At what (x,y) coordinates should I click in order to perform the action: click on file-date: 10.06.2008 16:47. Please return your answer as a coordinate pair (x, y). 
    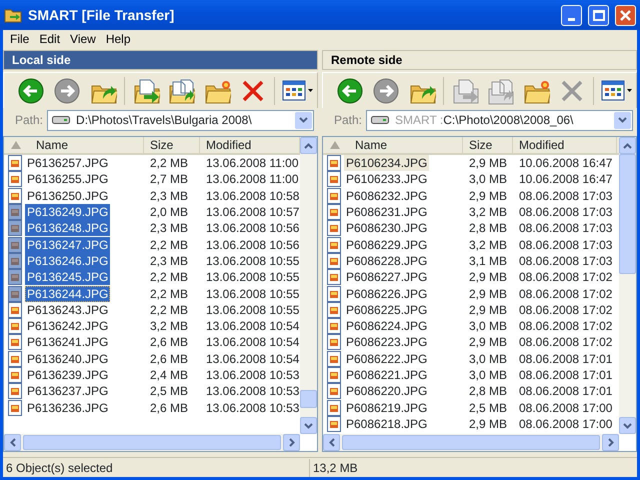
    Looking at the image, I should click on (565, 179).